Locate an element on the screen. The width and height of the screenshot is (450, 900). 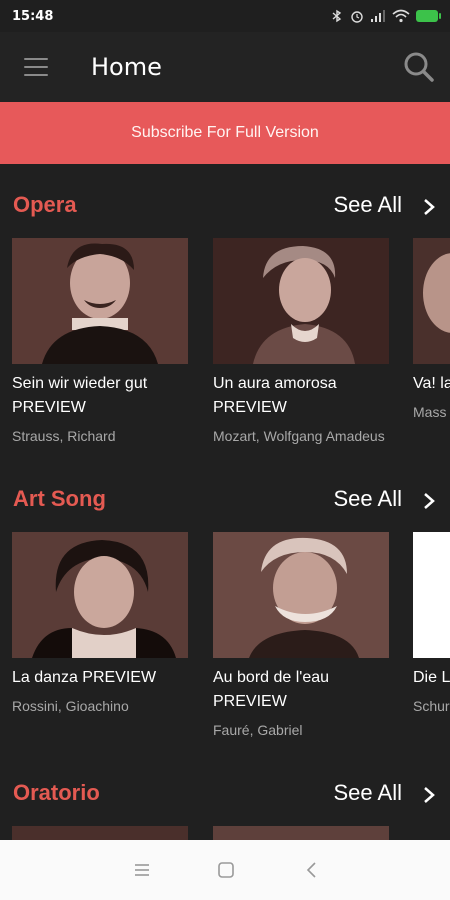
card: La danza PREVIEW Rossini, Gioachino is located at coordinates (101, 624).